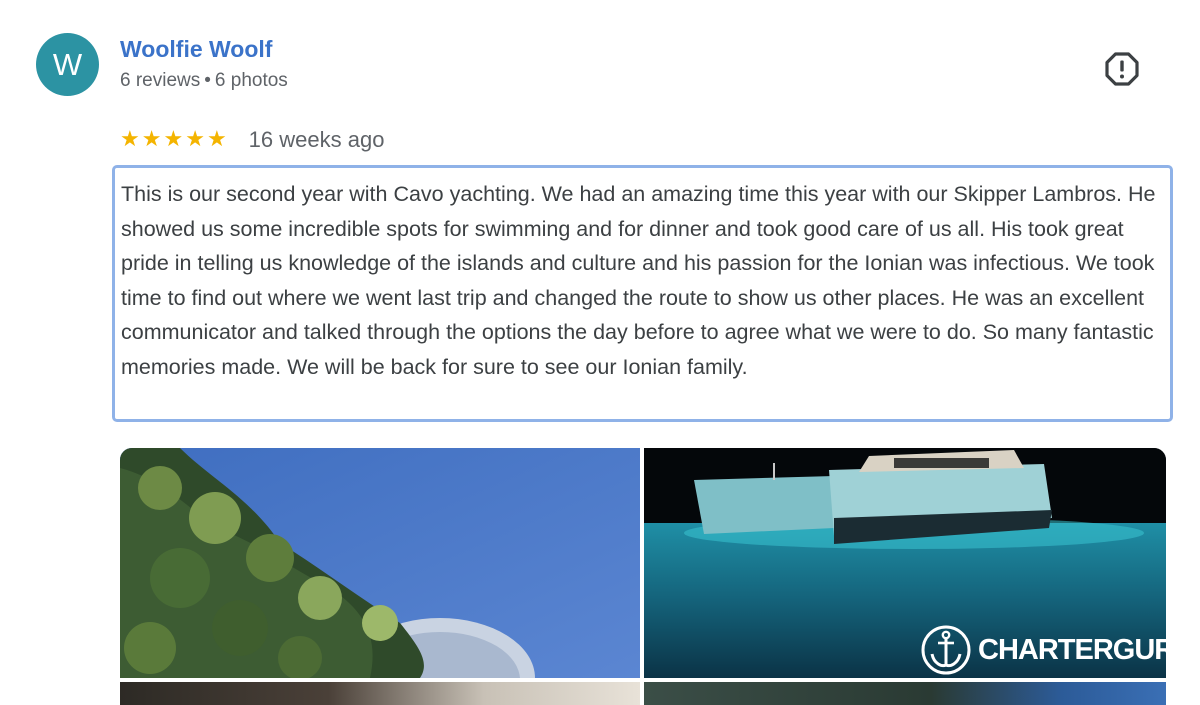  What do you see at coordinates (251, 80) in the screenshot?
I see `photo-count: 6 photos` at bounding box center [251, 80].